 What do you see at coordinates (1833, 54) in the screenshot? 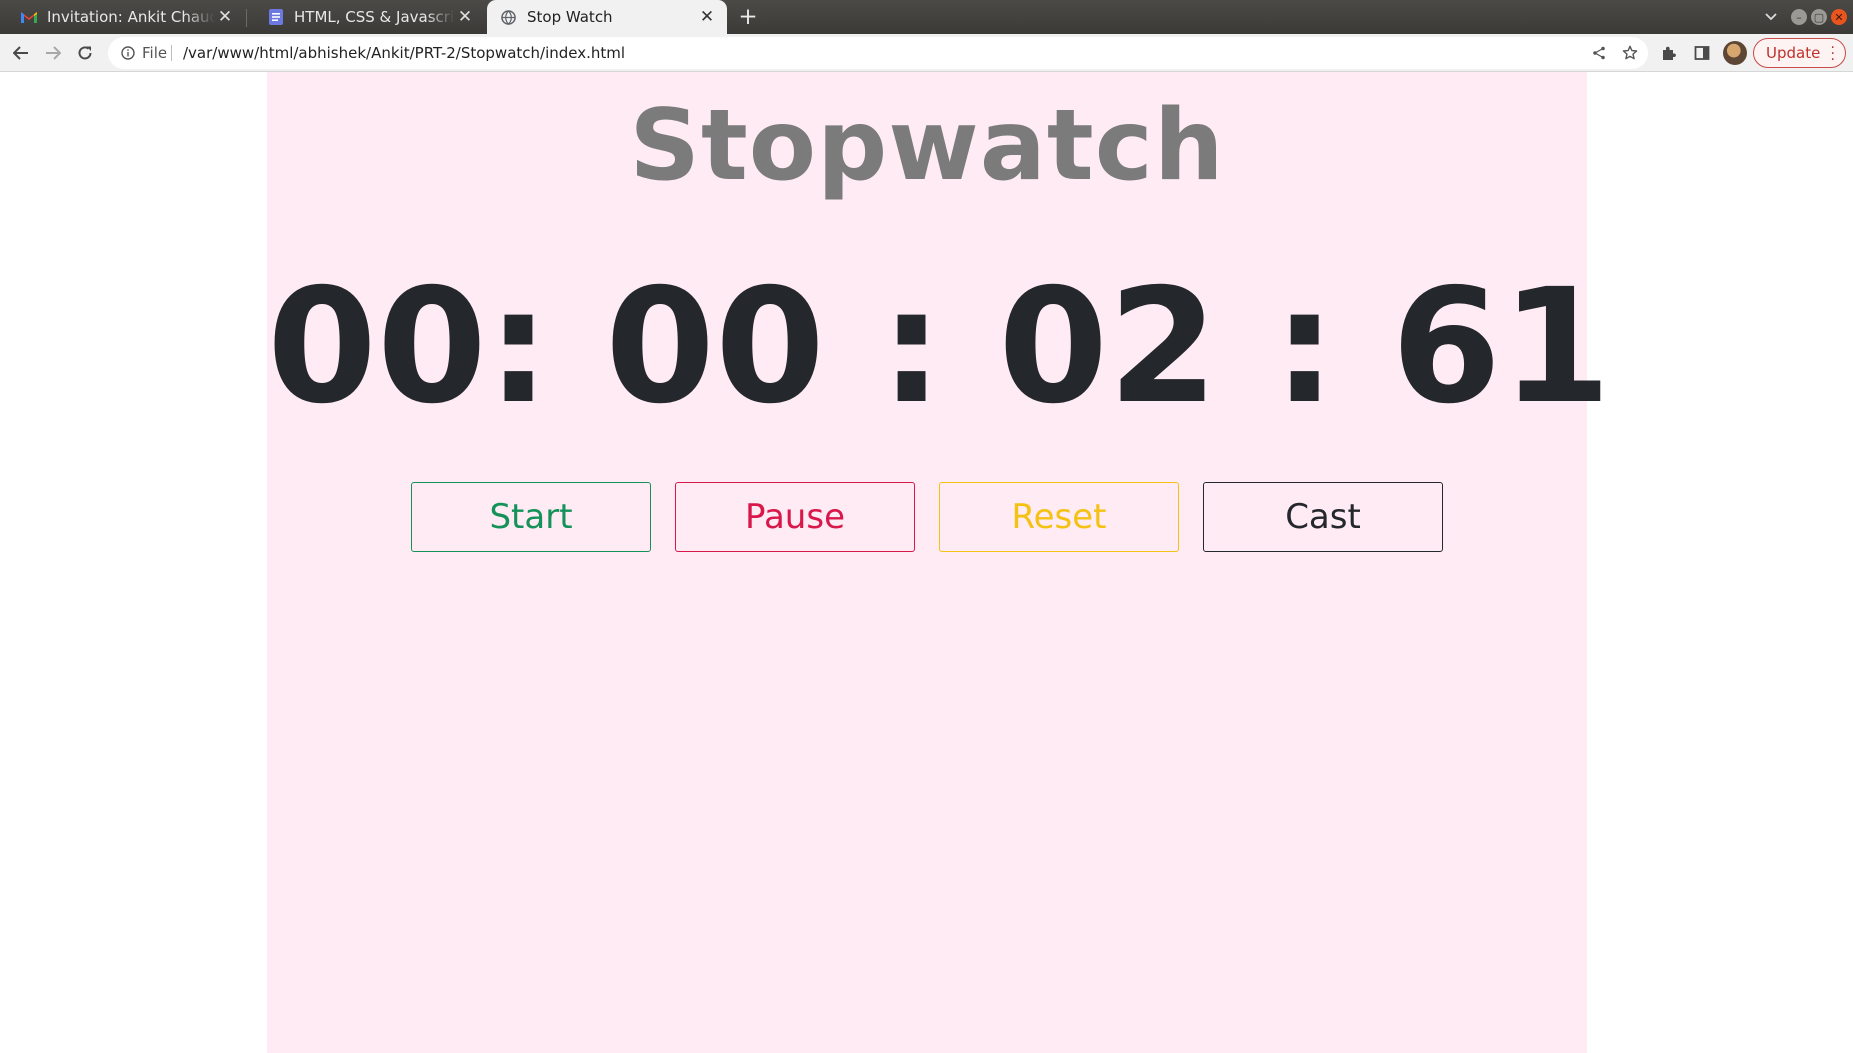
I see `more-menu-icon: · · ·` at bounding box center [1833, 54].